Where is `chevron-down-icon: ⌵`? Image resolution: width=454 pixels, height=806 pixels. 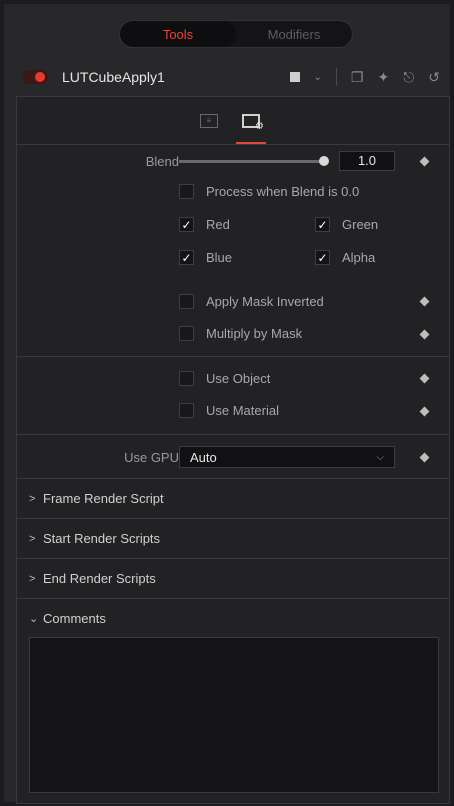
chevron-down-icon: ⌵ is located at coordinates (380, 457).